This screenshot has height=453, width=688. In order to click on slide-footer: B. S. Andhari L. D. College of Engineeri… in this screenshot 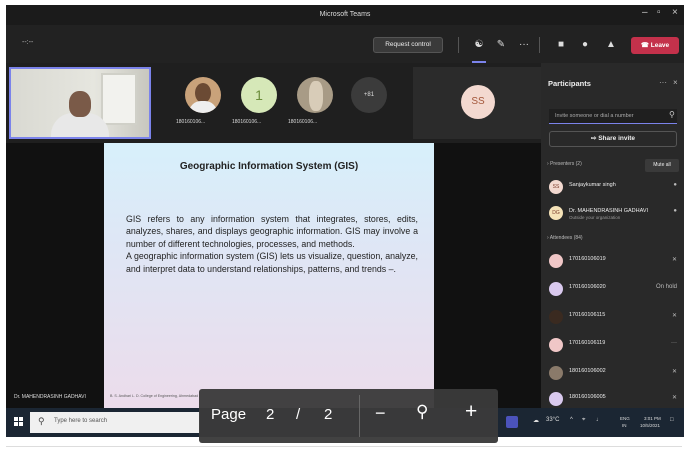, I will do `click(154, 396)`.